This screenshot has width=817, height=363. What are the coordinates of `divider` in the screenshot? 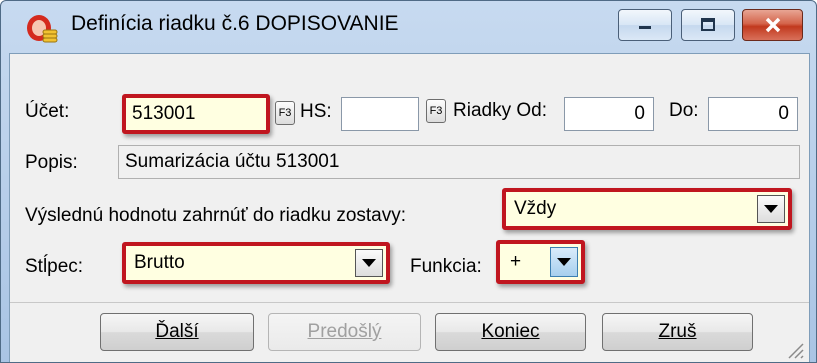 It's located at (409, 302).